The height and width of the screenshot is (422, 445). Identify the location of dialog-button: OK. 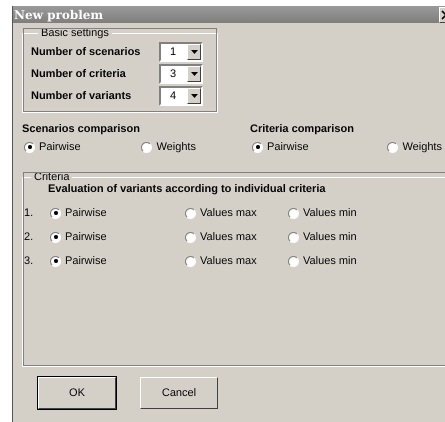
(77, 393).